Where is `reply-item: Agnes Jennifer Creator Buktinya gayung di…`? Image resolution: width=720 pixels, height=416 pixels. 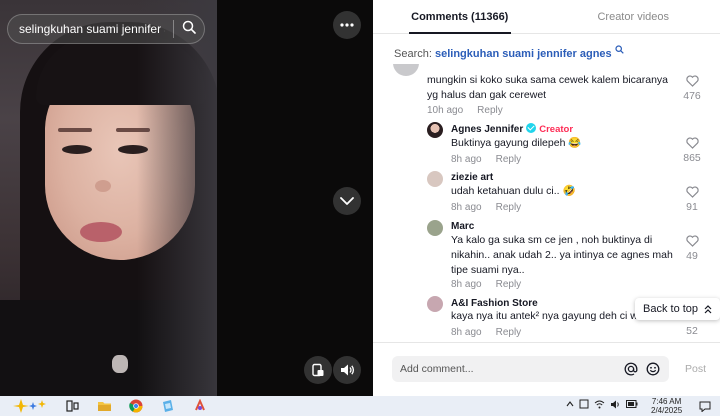 reply-item: Agnes Jennifer Creator Buktinya gayung di… is located at coordinates (546, 144).